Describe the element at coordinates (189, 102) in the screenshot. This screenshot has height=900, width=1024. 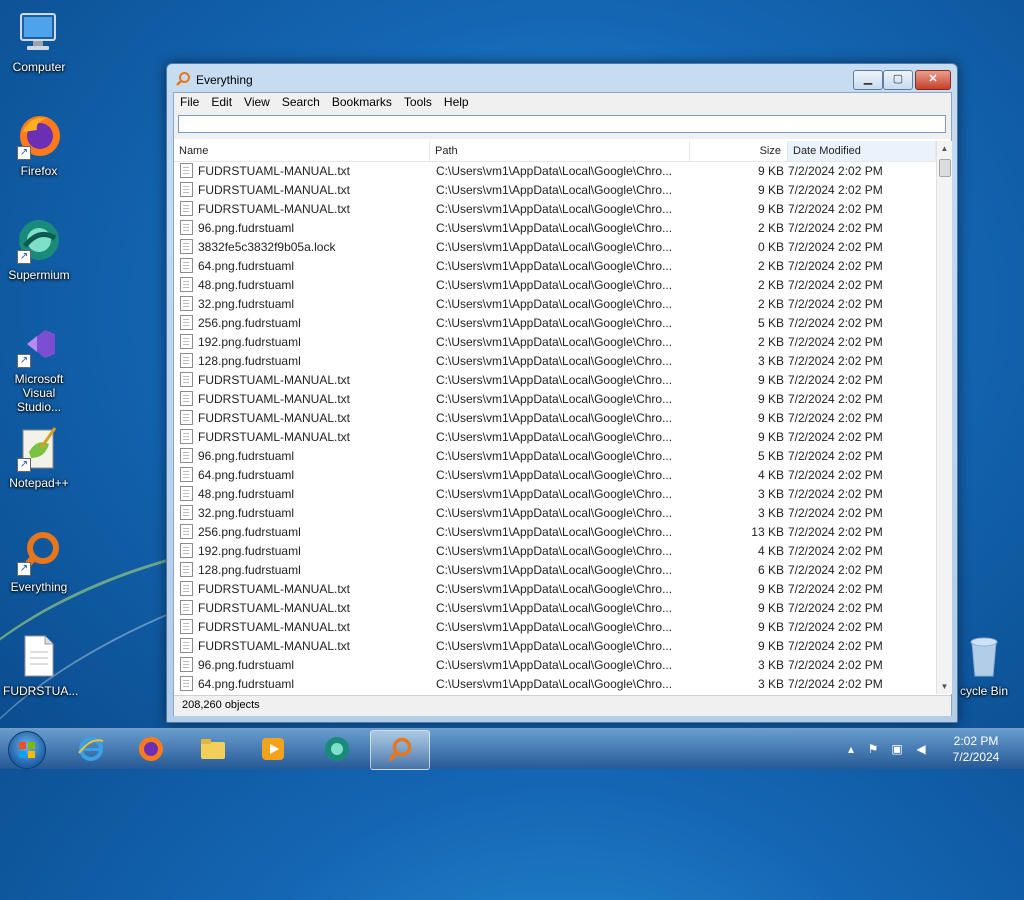
I see `menu-file: File` at that location.